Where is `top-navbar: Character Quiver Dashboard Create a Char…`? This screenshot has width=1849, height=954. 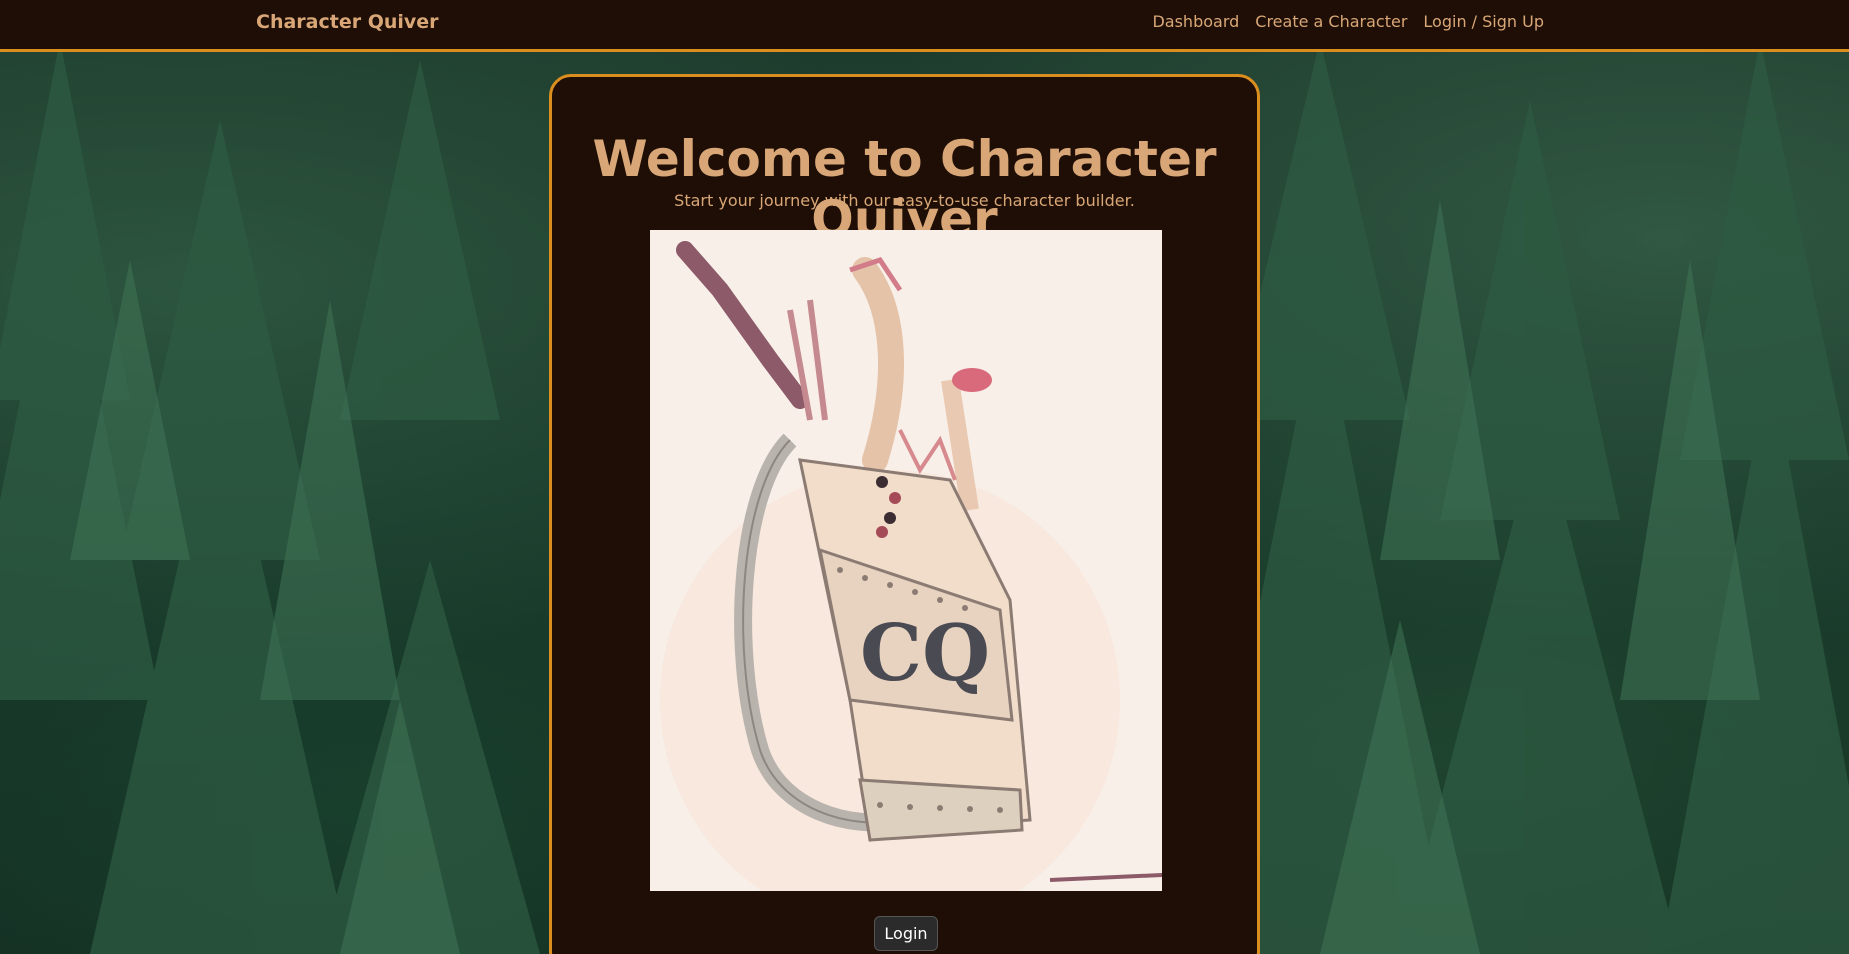 top-navbar: Character Quiver Dashboard Create a Char… is located at coordinates (924, 26).